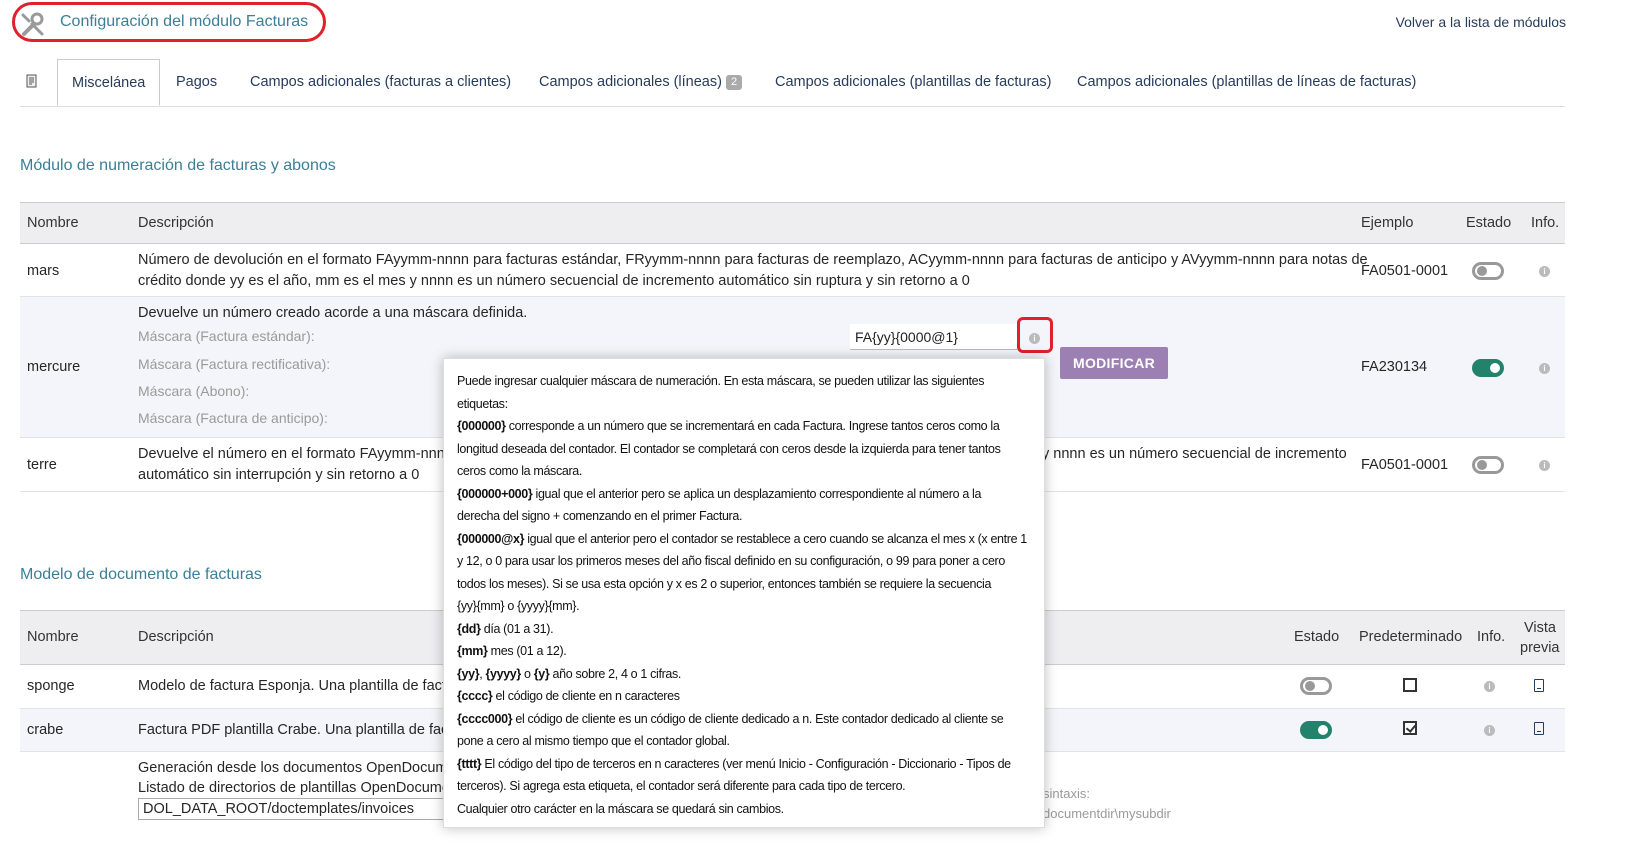 The height and width of the screenshot is (852, 1641). I want to click on tooltip-tag: {cccc000}, so click(485, 718).